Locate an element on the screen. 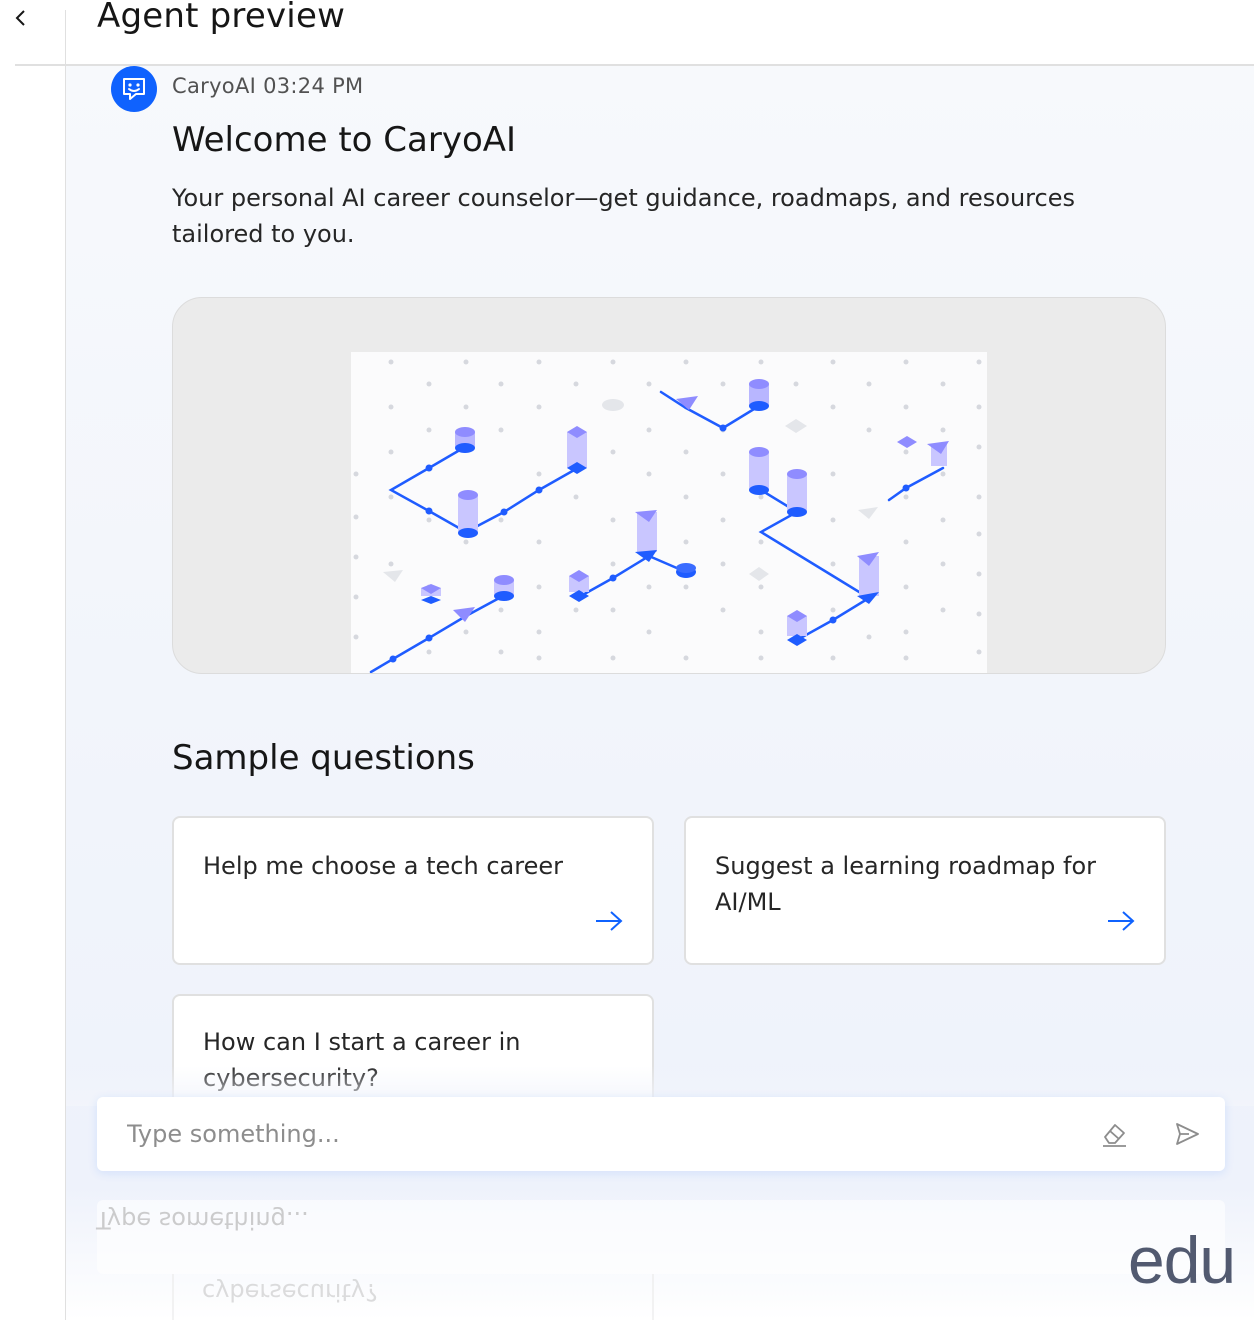  header-divider is located at coordinates (65, 38).